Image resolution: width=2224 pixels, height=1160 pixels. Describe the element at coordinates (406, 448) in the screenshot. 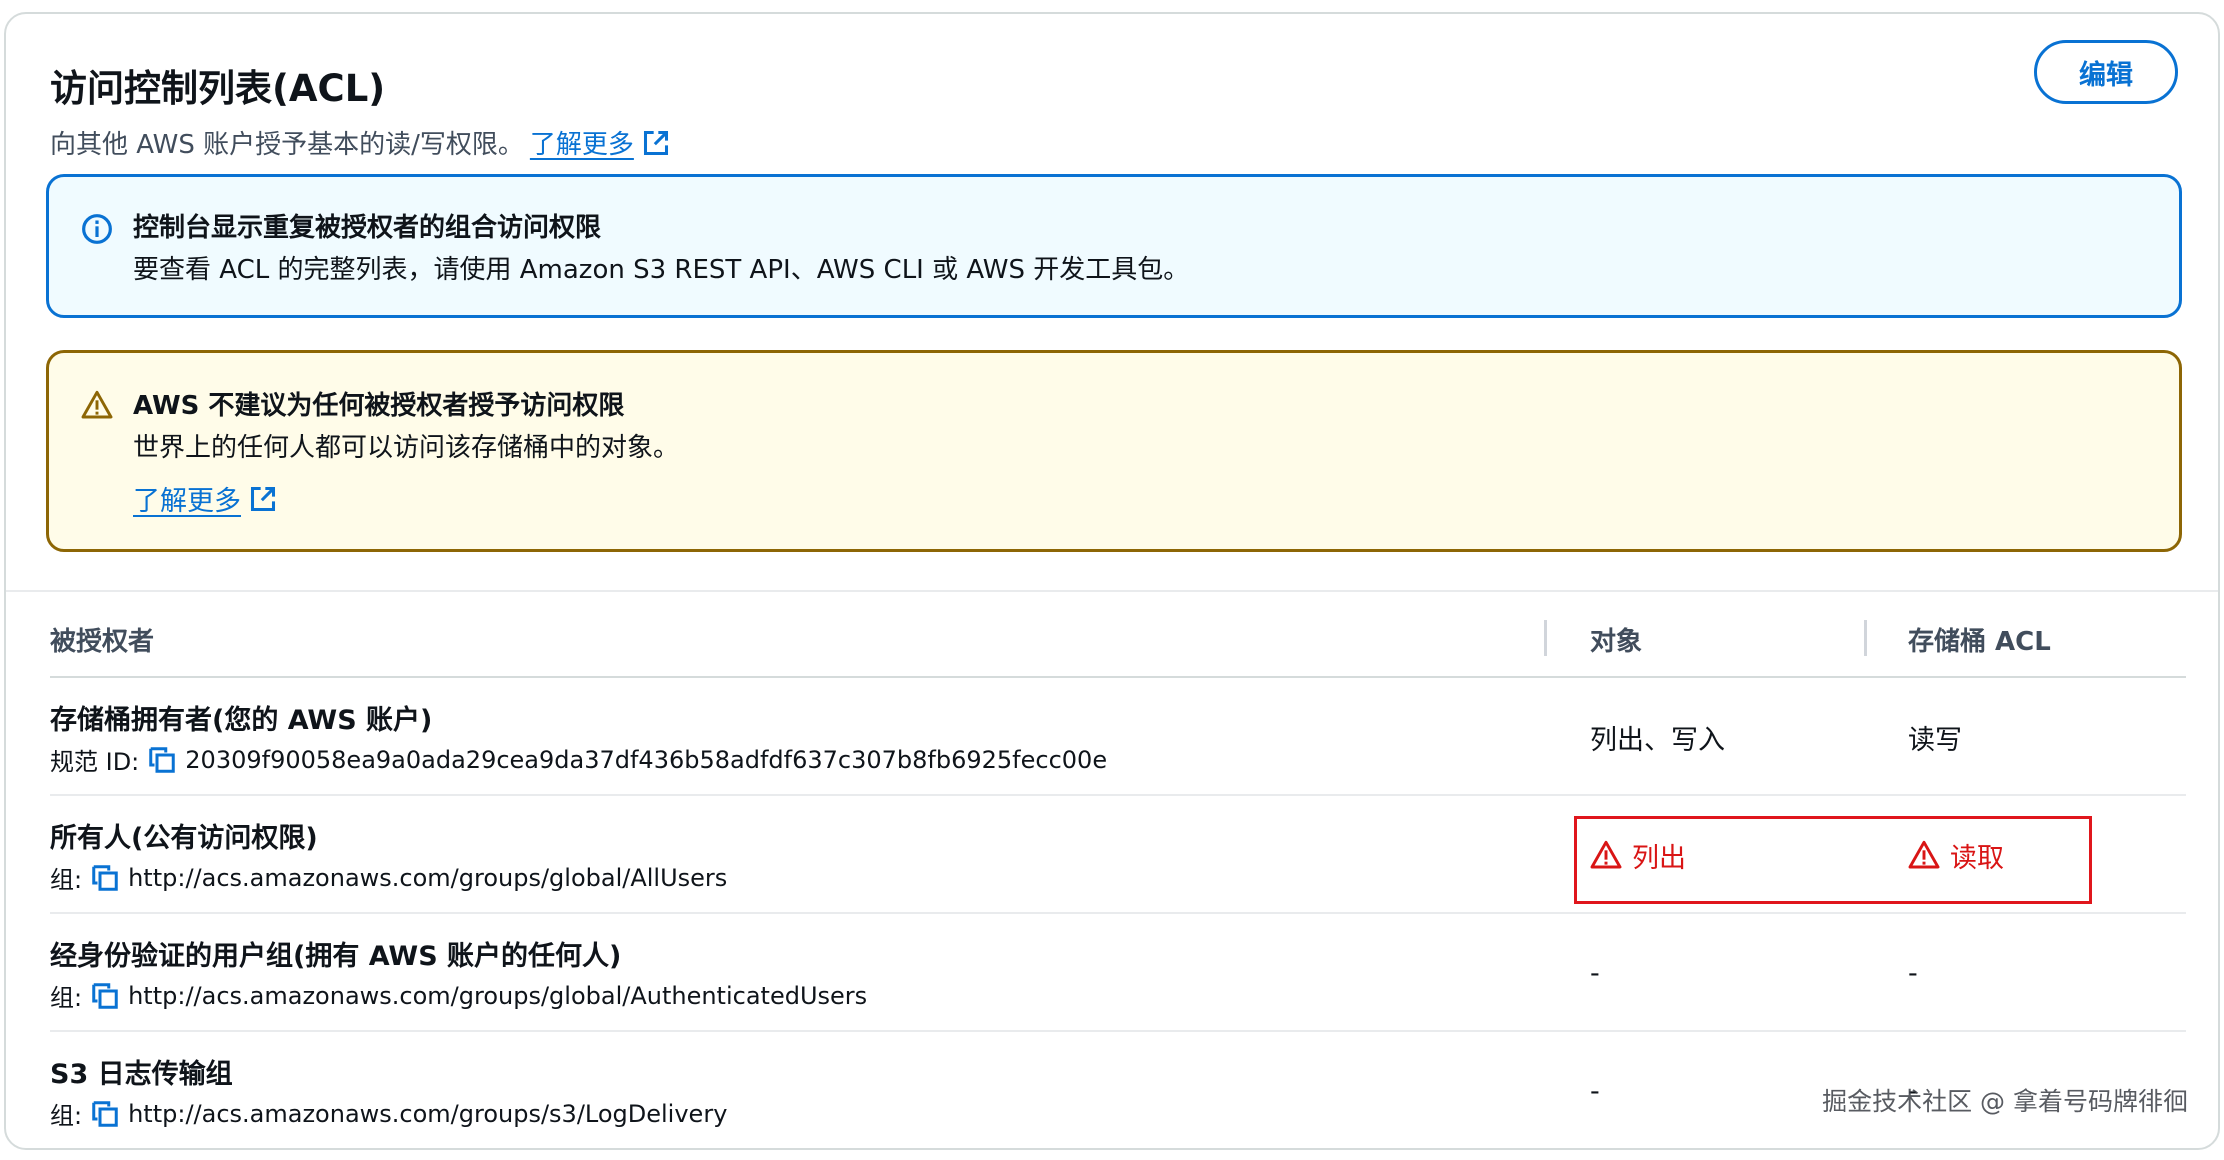

I see `warning-alert-body: 世界上的任何人都可以访问该存储桶中的对象。` at that location.